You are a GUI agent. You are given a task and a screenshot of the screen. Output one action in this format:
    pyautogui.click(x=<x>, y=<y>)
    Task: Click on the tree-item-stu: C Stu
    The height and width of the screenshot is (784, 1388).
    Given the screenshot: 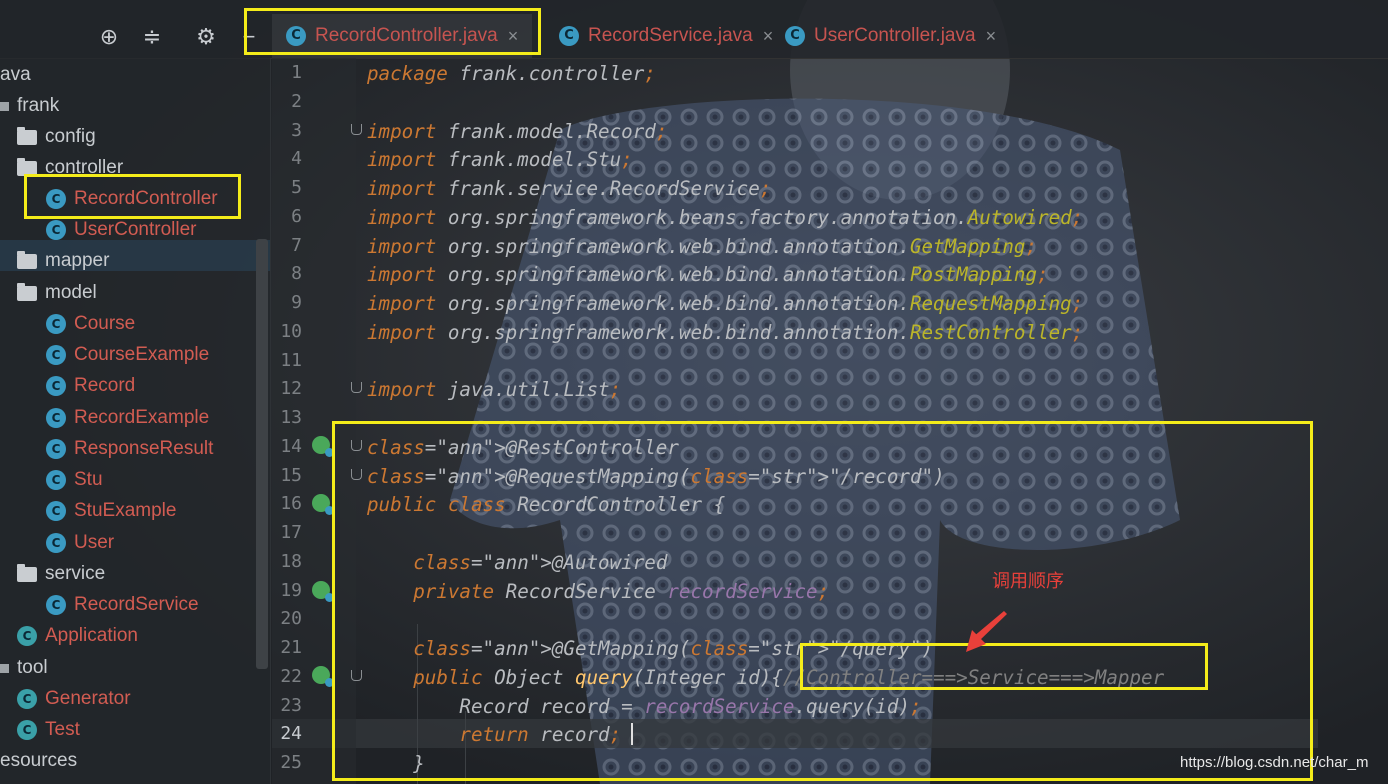 What is the action you would take?
    pyautogui.click(x=74, y=480)
    